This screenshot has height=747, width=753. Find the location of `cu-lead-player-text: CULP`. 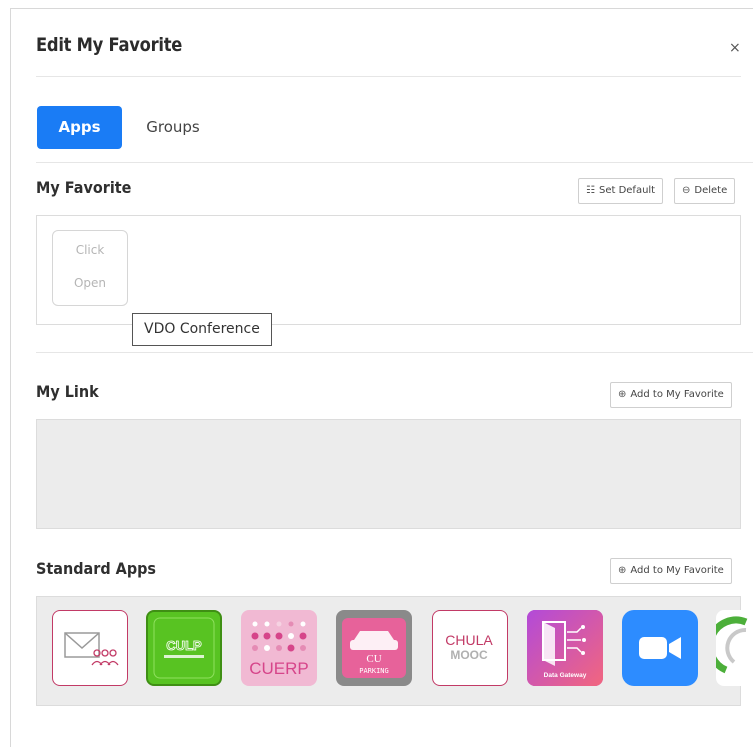

cu-lead-player-text: CULP is located at coordinates (184, 645).